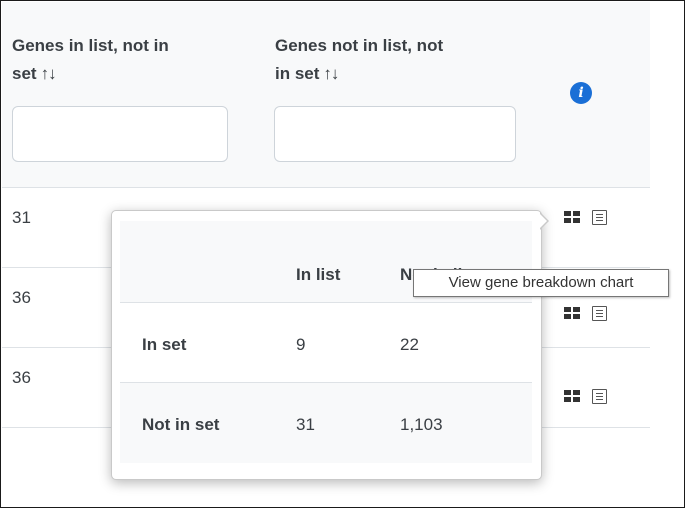 The height and width of the screenshot is (508, 685). Describe the element at coordinates (297, 73) in the screenshot. I see `column-header-label-cont: in set` at that location.